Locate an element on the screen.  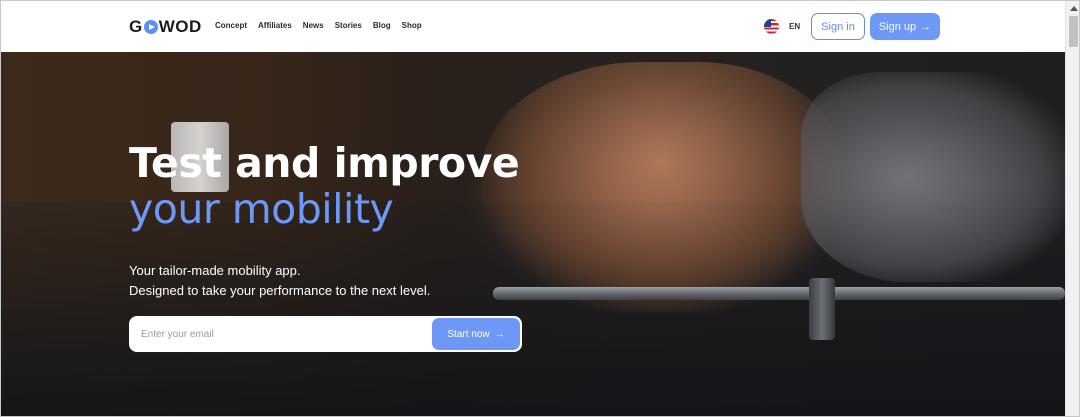
gowod-logo: G WOD is located at coordinates (165, 26).